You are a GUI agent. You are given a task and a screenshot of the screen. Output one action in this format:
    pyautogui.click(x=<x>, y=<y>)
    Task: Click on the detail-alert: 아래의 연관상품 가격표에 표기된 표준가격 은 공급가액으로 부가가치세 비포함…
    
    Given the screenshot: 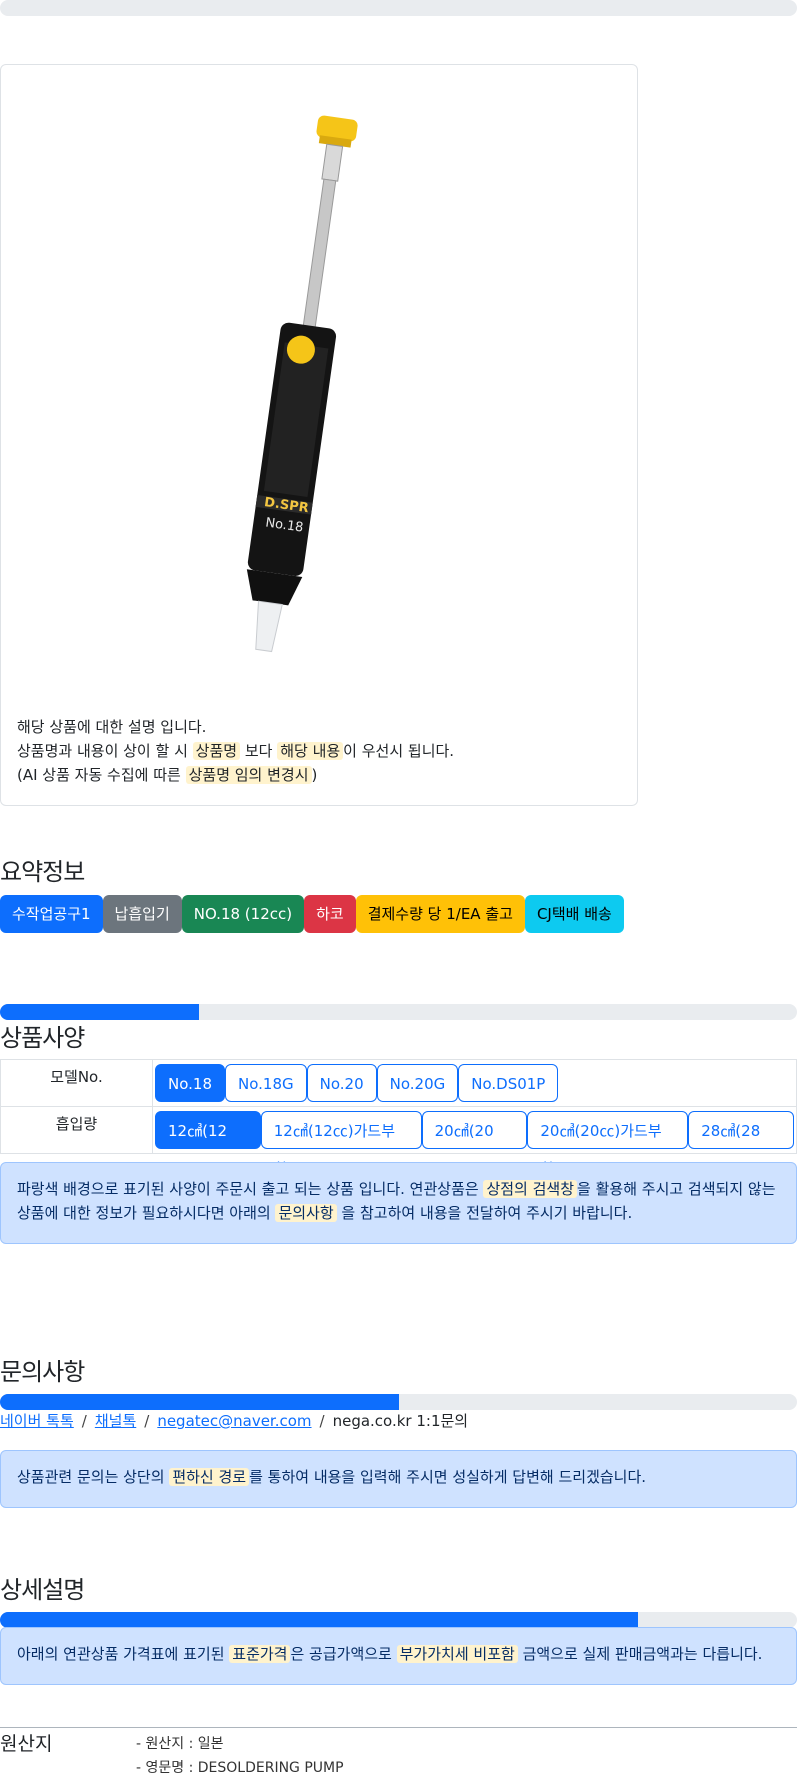 What is the action you would take?
    pyautogui.click(x=398, y=1656)
    